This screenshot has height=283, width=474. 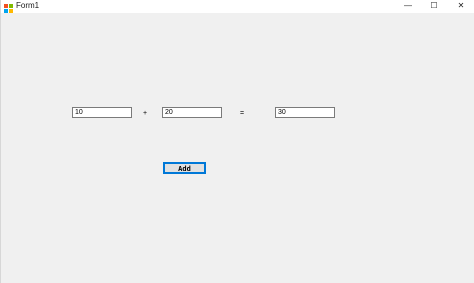 I want to click on maximize-icon: ☐, so click(x=434, y=5).